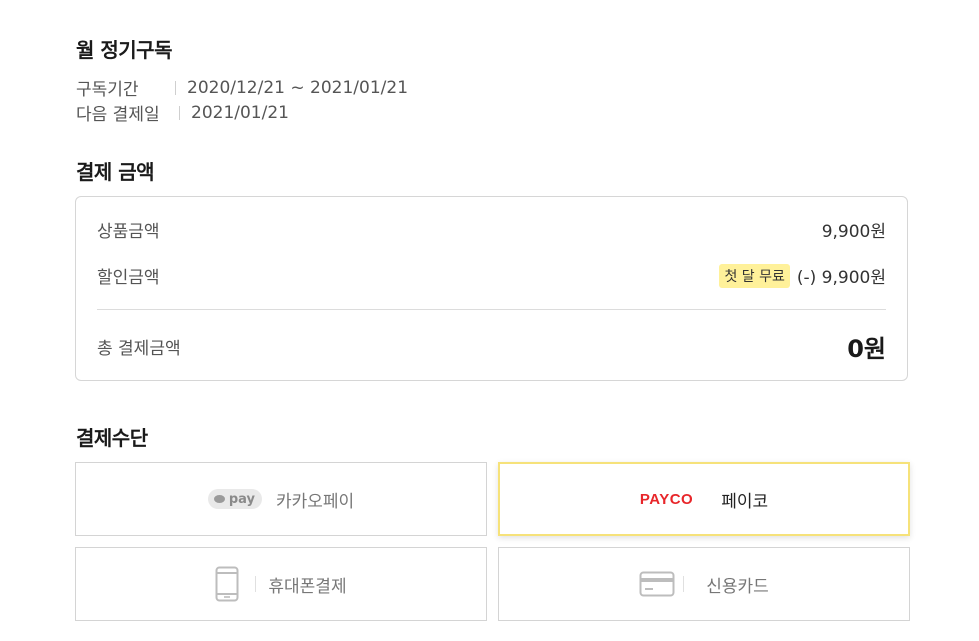  I want to click on discount-amount-row: 할인금액 첫 달 무료 (-) 9,900원, so click(491, 275).